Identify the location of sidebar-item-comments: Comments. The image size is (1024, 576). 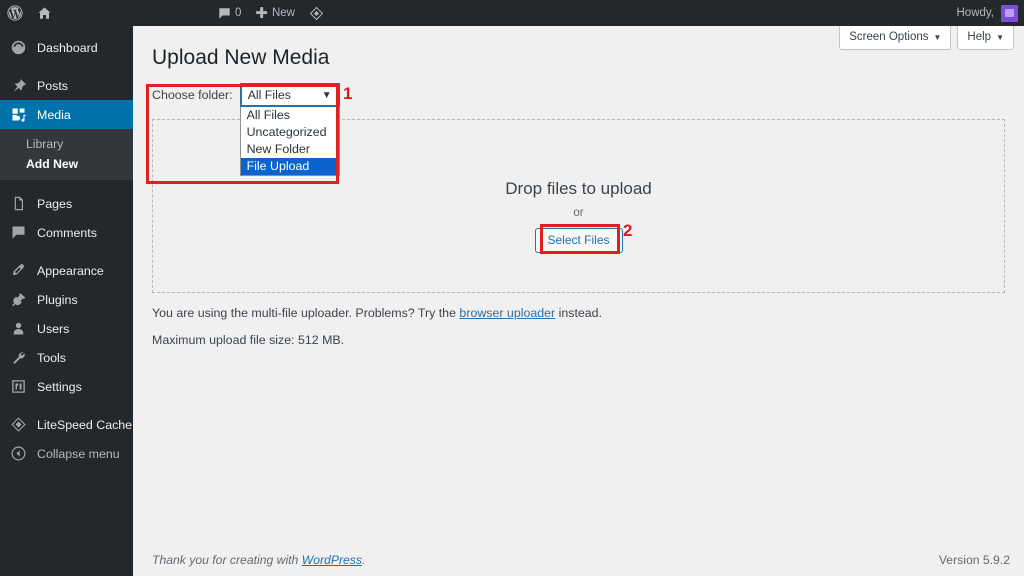
(66, 232).